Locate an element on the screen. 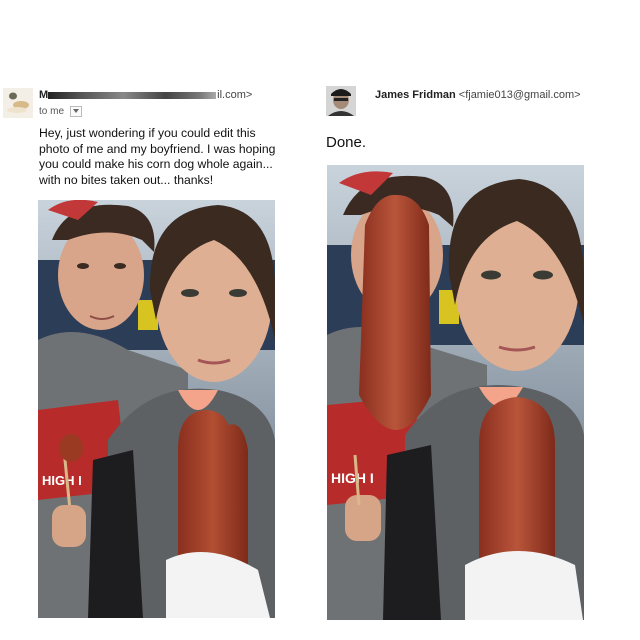 The image size is (640, 640). reply-sender-avatar is located at coordinates (341, 101).